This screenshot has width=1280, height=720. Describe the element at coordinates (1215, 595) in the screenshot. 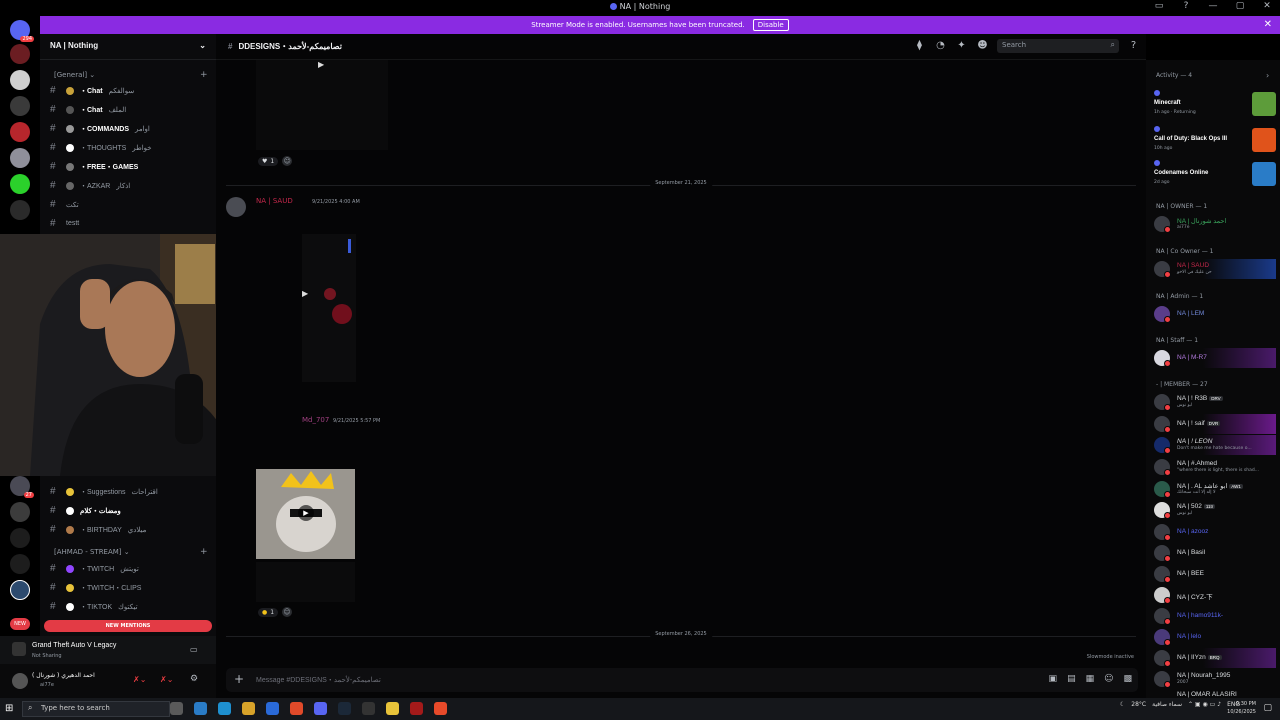

I see `member-item: NA | CYZ-下` at that location.